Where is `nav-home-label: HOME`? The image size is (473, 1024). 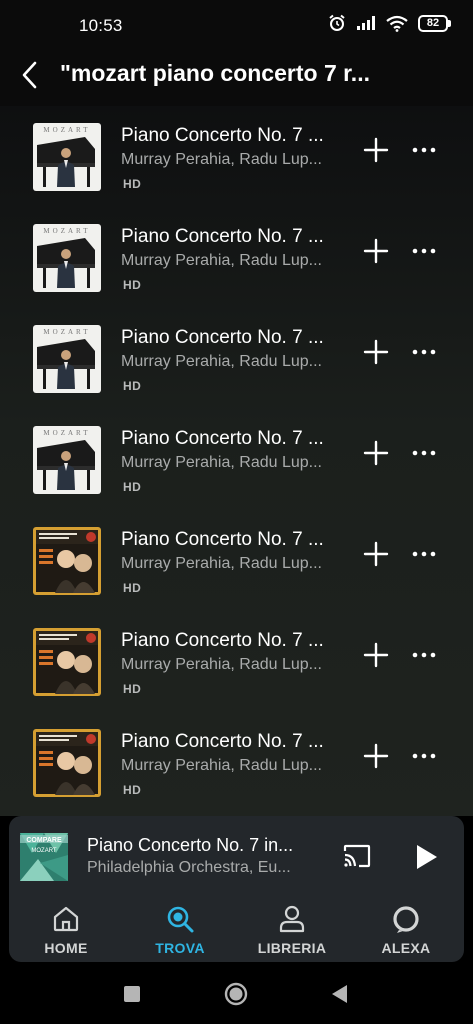
nav-home-label: HOME is located at coordinates (66, 948).